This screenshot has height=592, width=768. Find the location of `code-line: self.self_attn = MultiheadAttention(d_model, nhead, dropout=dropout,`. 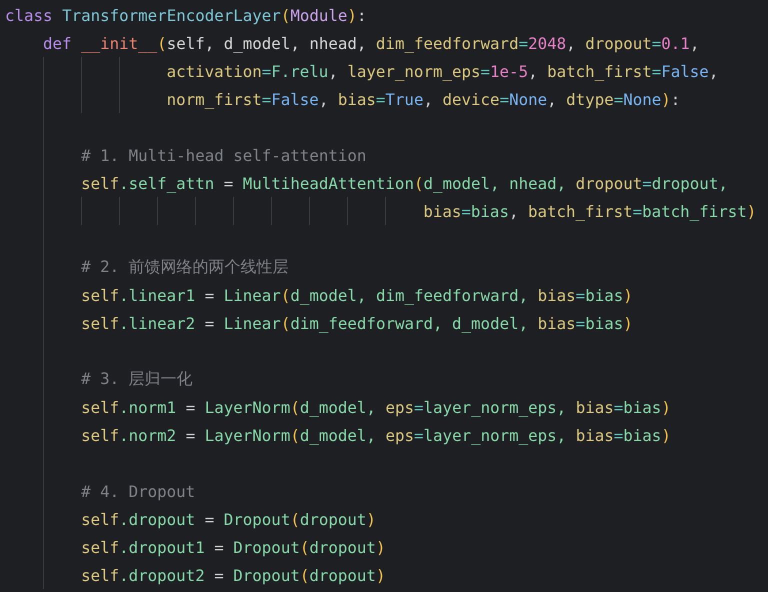

code-line: self.self_attn = MultiheadAttention(d_model, nhead, dropout=dropout, is located at coordinates (404, 183).